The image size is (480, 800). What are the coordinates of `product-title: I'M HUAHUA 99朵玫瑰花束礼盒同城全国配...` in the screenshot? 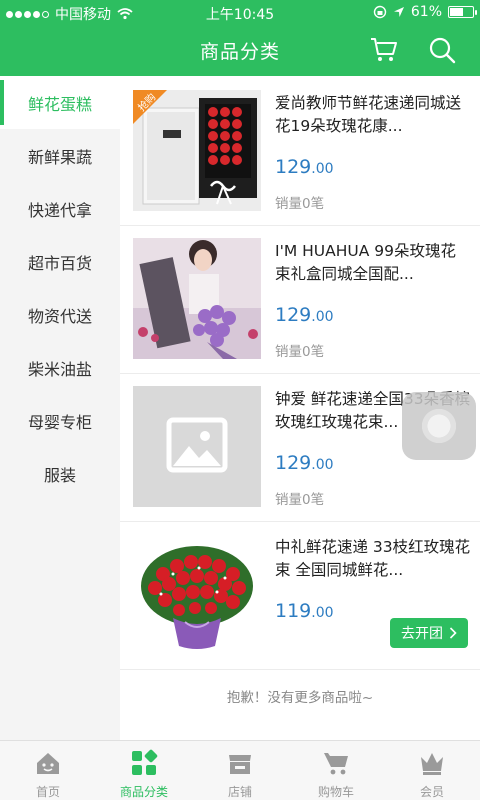 It's located at (373, 263).